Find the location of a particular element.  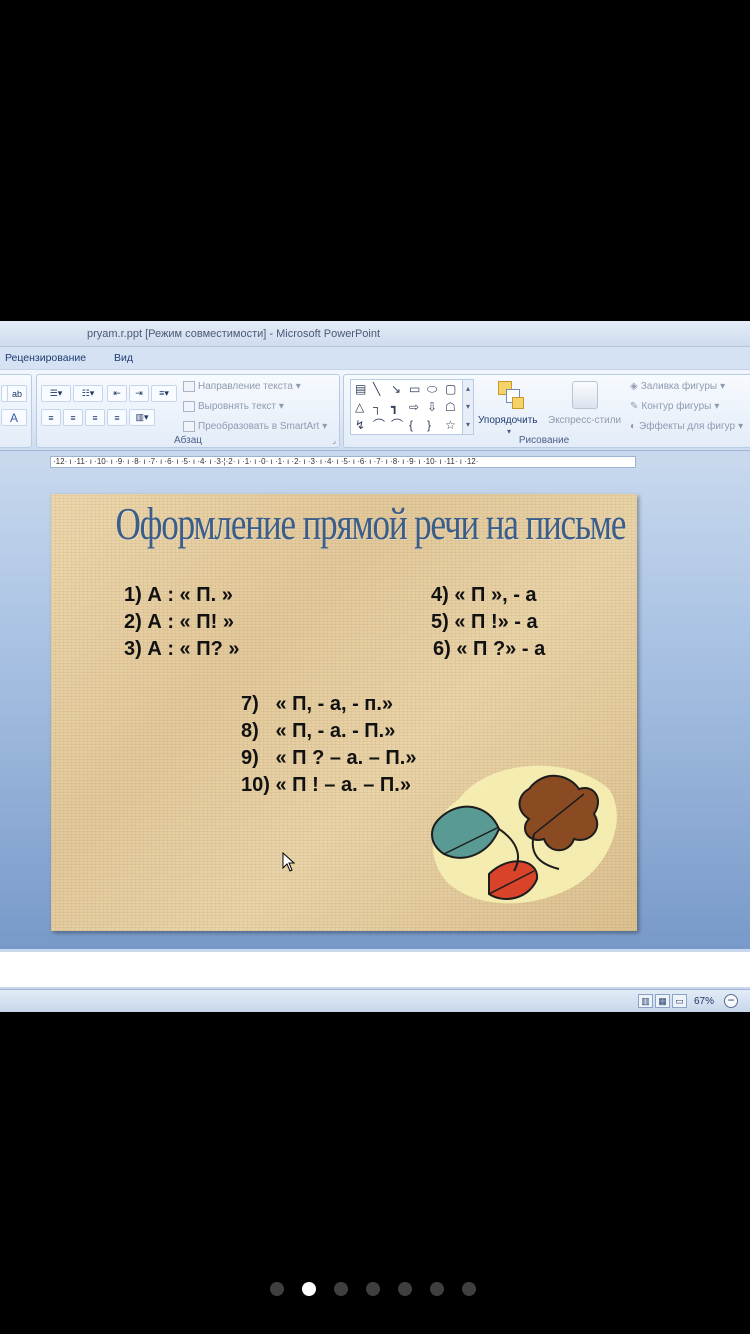

font-group: ab A is located at coordinates (16, 411).